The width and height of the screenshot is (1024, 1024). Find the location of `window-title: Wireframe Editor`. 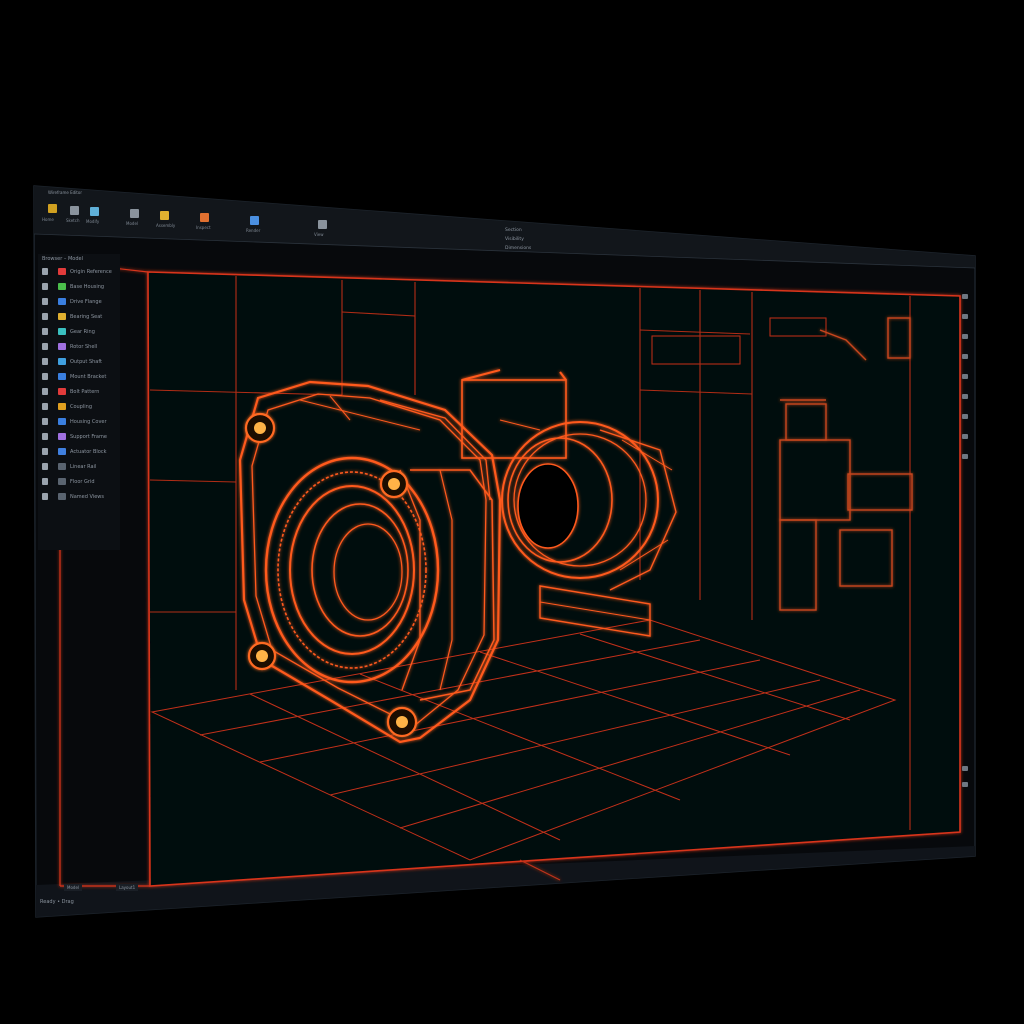

window-title: Wireframe Editor is located at coordinates (65, 192).